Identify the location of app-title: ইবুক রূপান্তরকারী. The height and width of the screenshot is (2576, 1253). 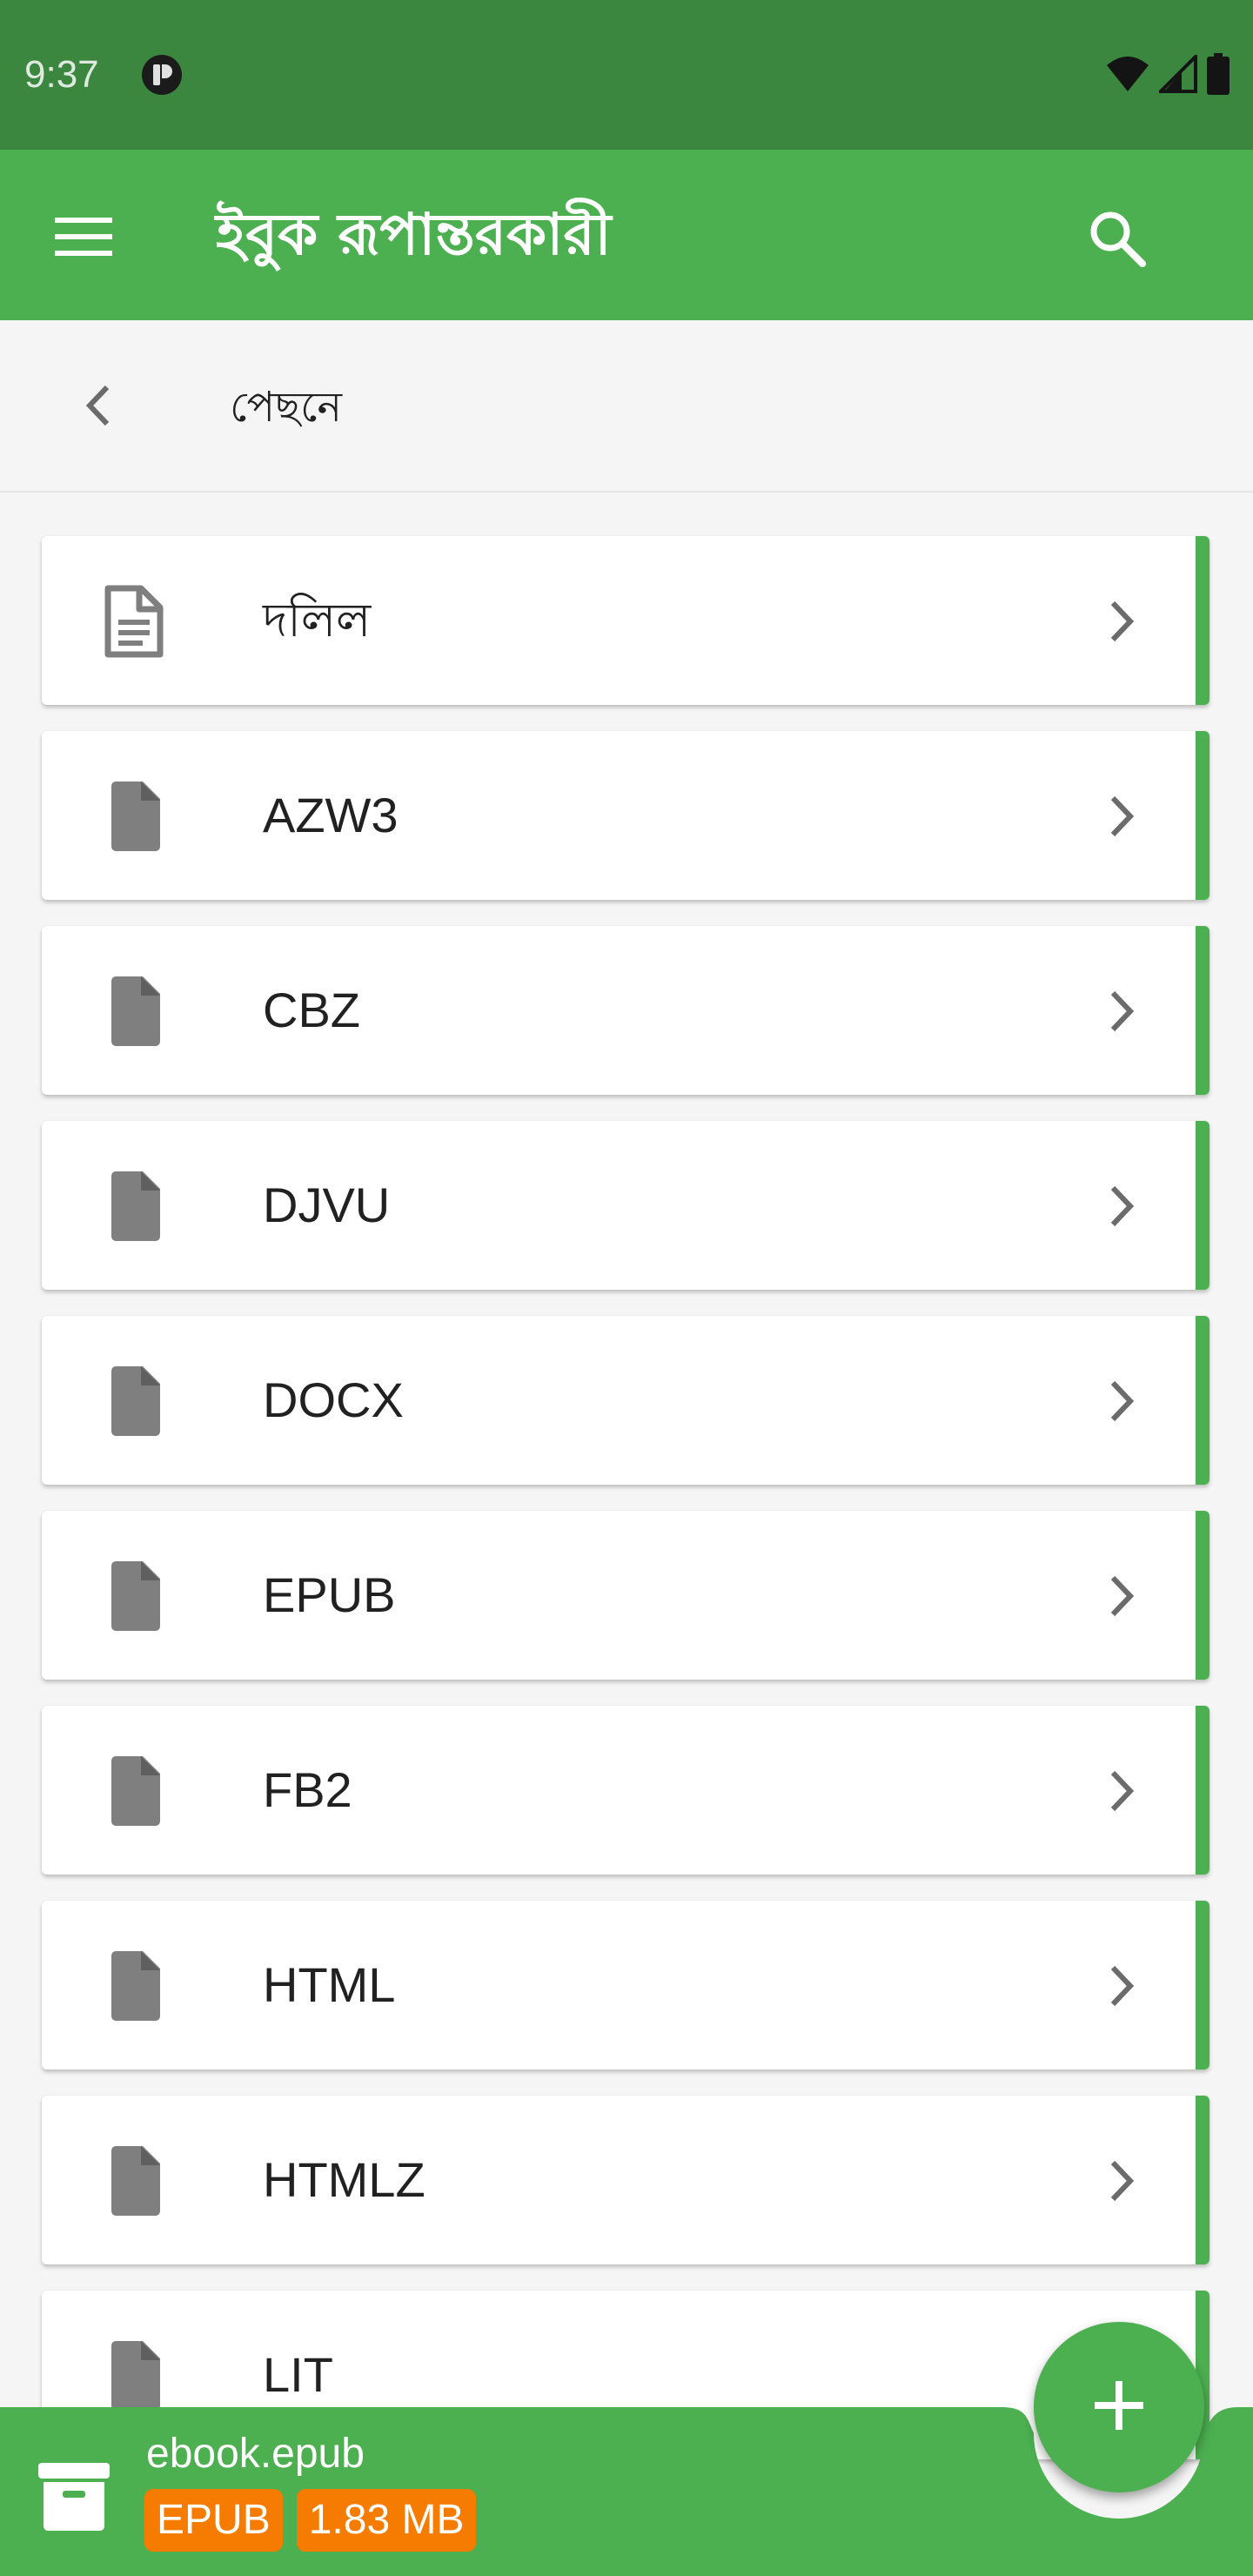
(414, 234).